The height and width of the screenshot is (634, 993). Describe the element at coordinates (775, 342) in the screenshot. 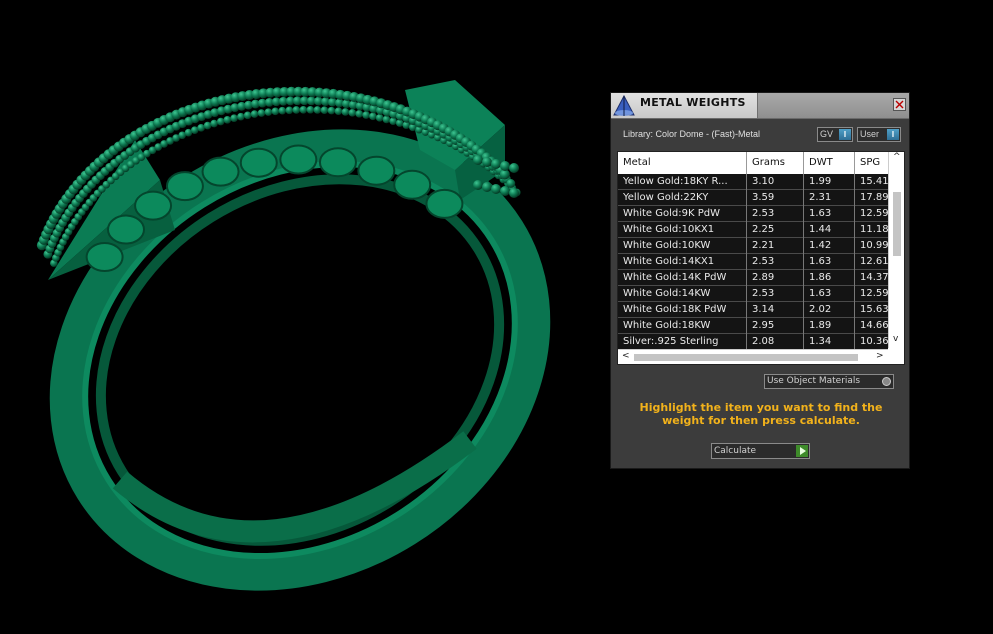

I see `cell-grams: 2.08` at that location.